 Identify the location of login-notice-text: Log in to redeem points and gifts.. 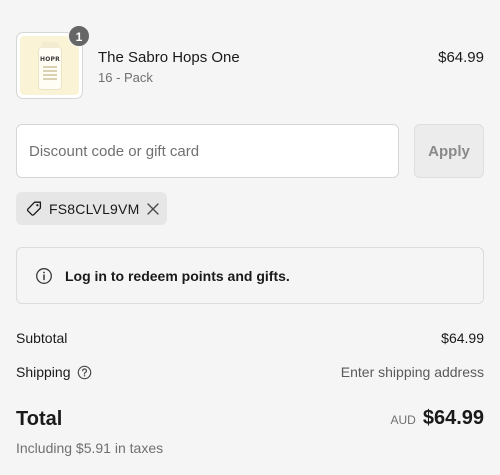
(177, 275).